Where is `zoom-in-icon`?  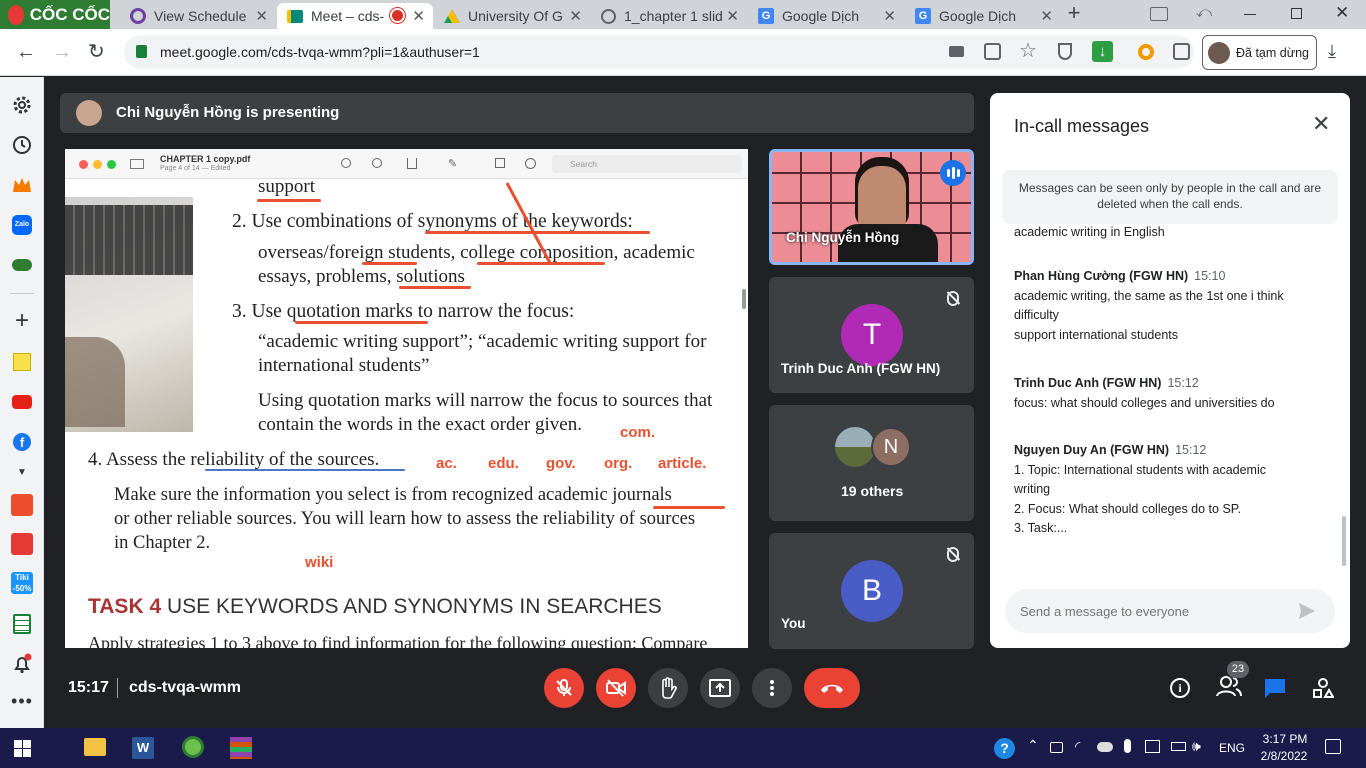
zoom-in-icon is located at coordinates (377, 163).